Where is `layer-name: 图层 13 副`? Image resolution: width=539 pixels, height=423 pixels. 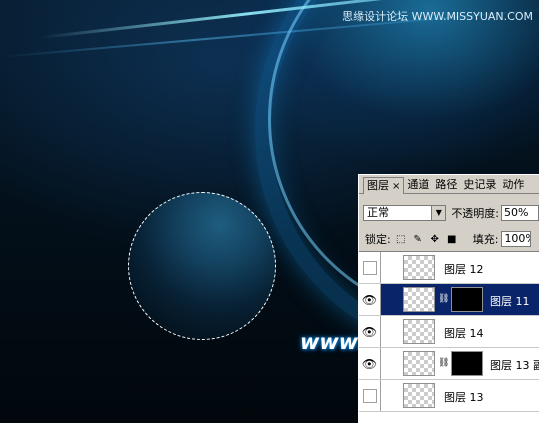 layer-name: 图层 13 副 is located at coordinates (514, 365).